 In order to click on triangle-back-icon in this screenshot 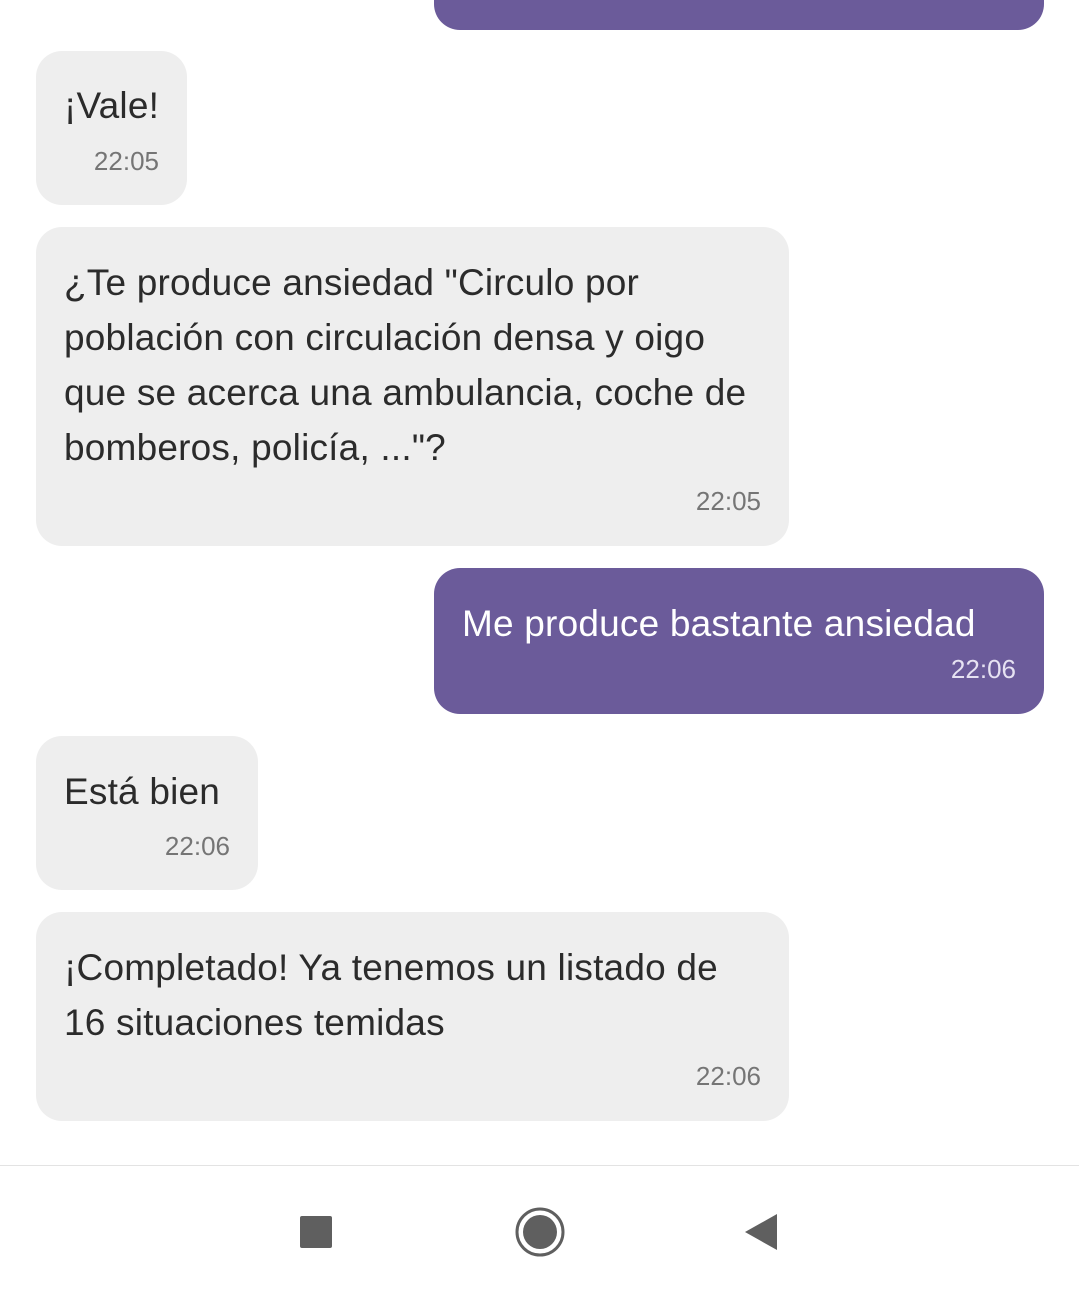, I will do `click(763, 1232)`.